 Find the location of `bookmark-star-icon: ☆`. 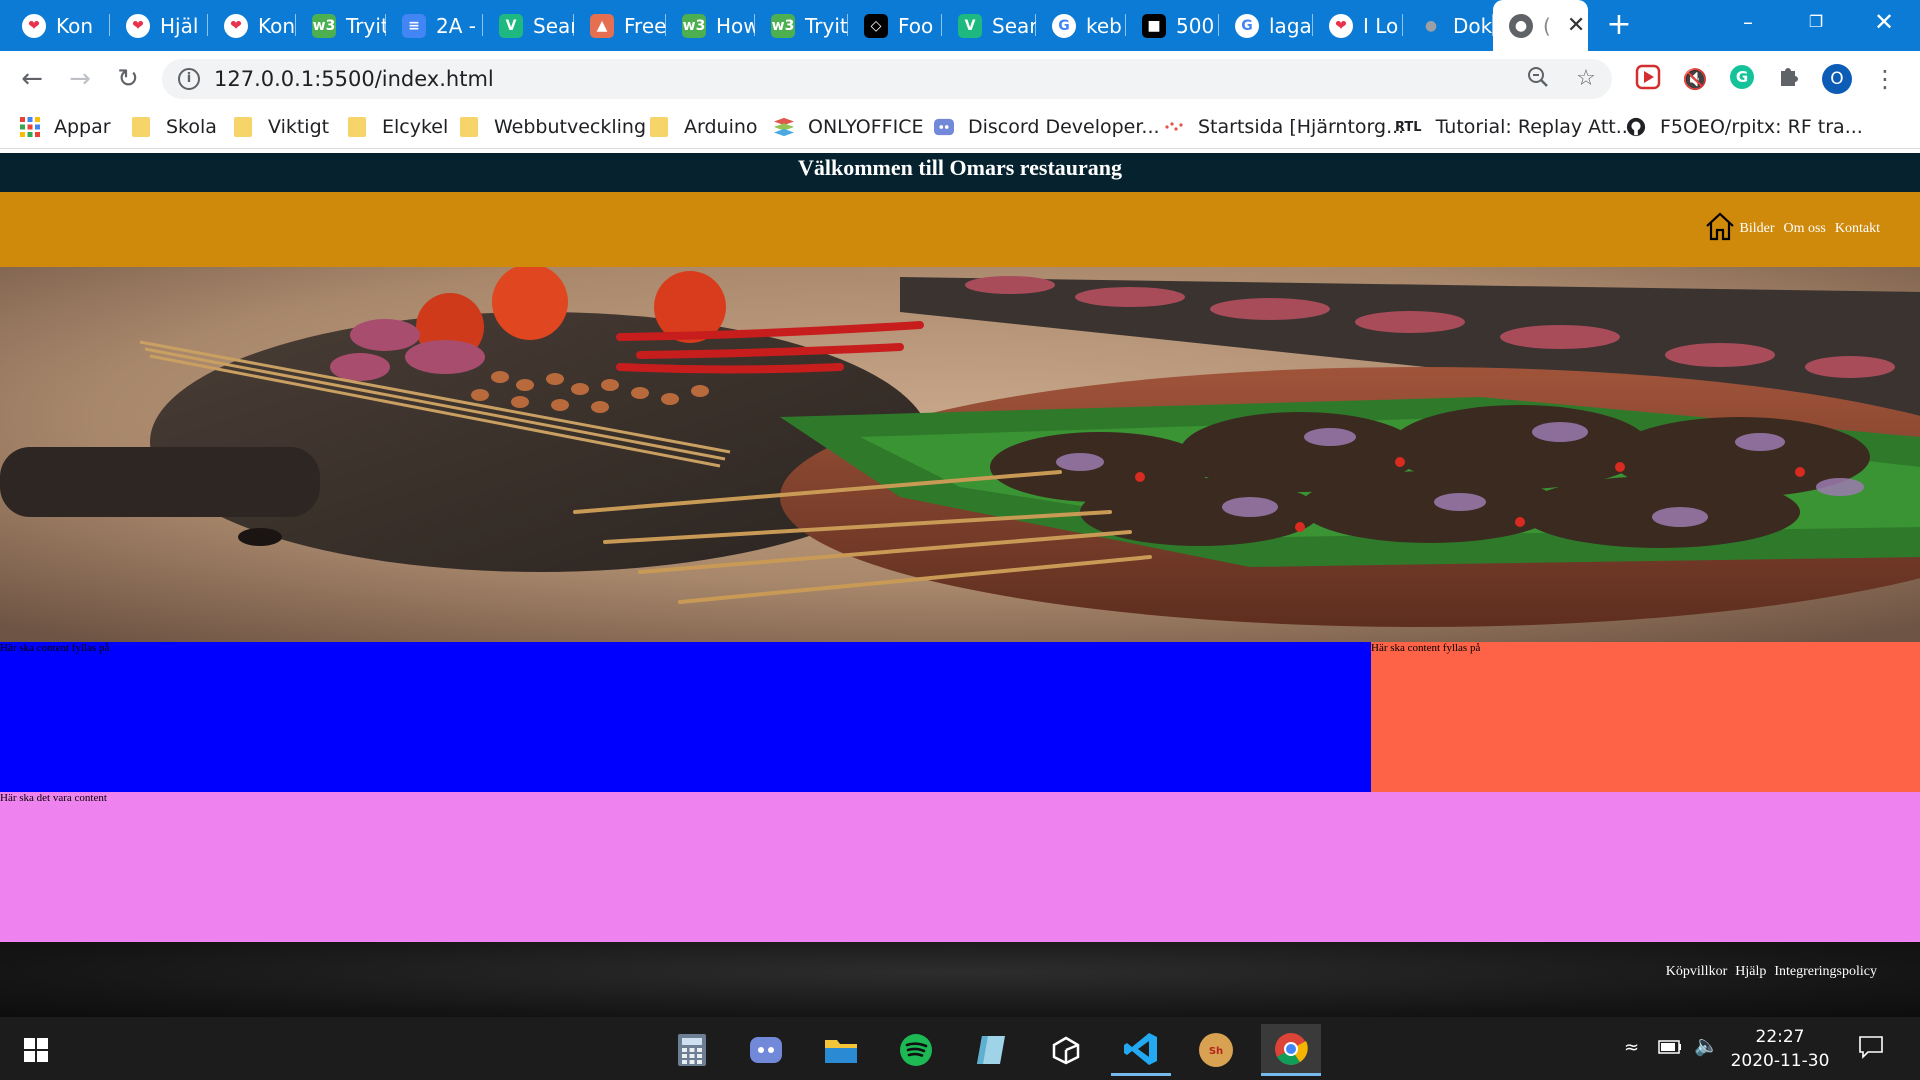

bookmark-star-icon: ☆ is located at coordinates (1586, 79).